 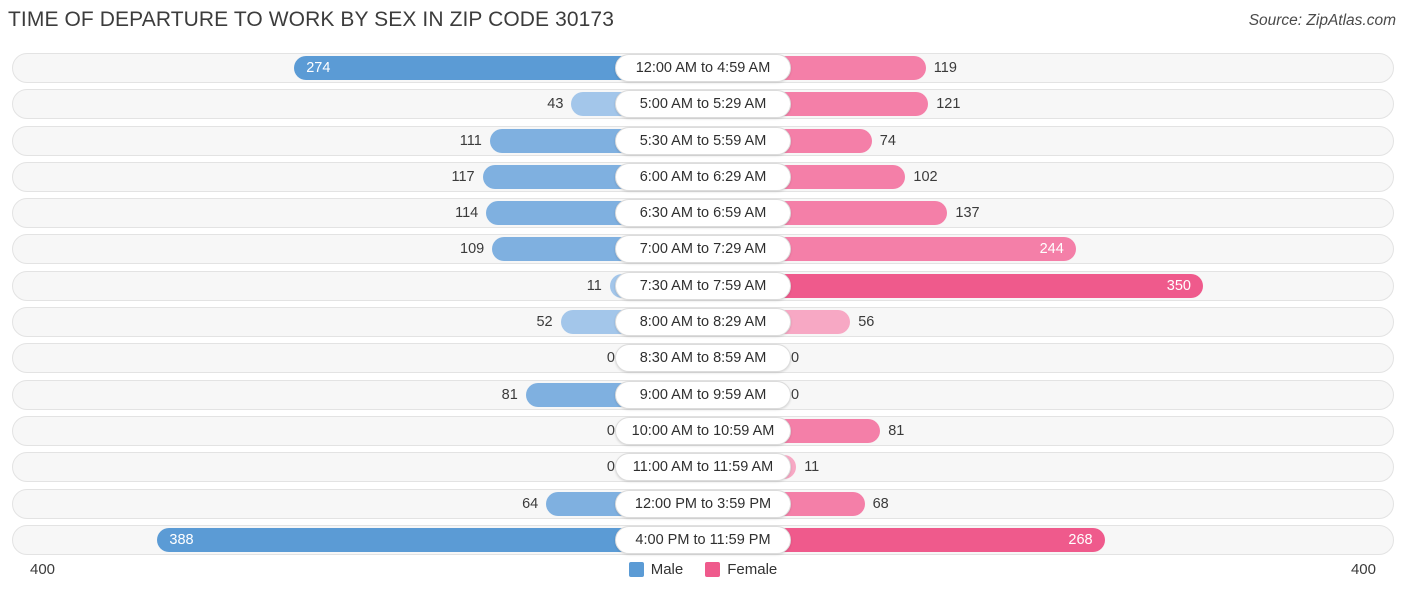 I want to click on male-bar-value: 388, so click(x=181, y=539).